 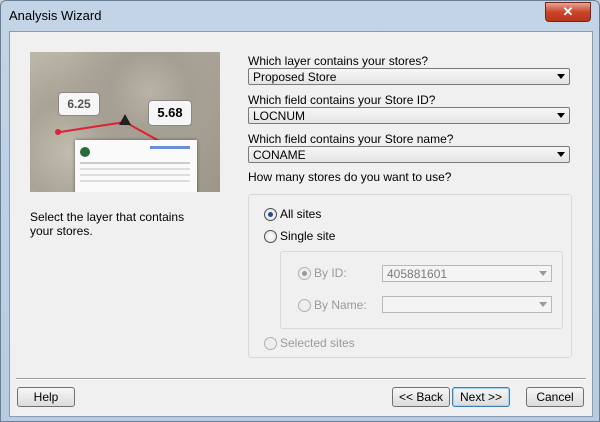 I want to click on selected-sites-radio, so click(x=270, y=343).